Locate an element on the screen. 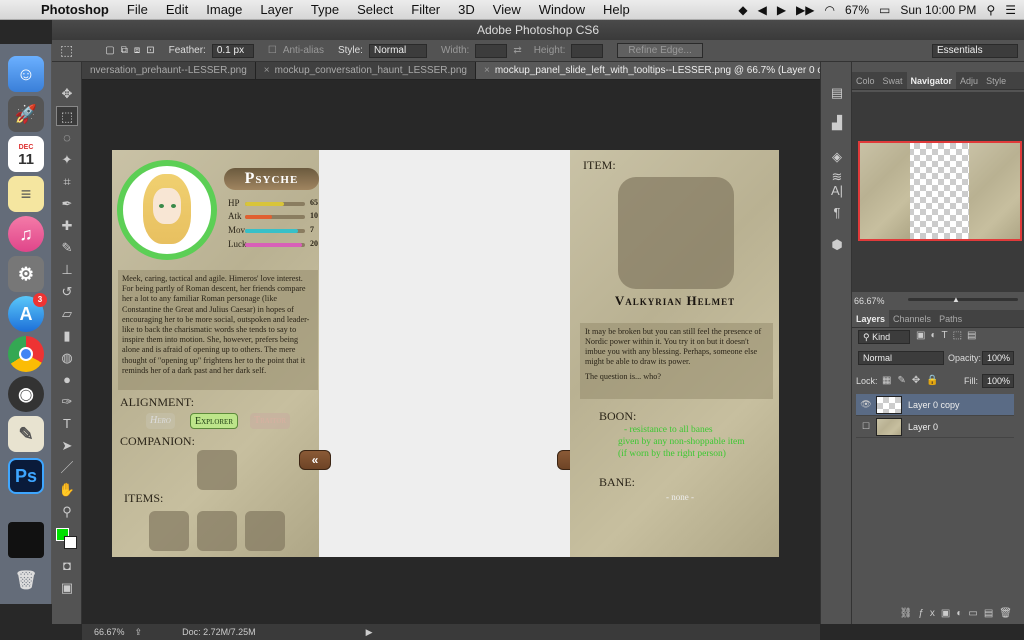  app-store-icon: A3 is located at coordinates (27, 312).